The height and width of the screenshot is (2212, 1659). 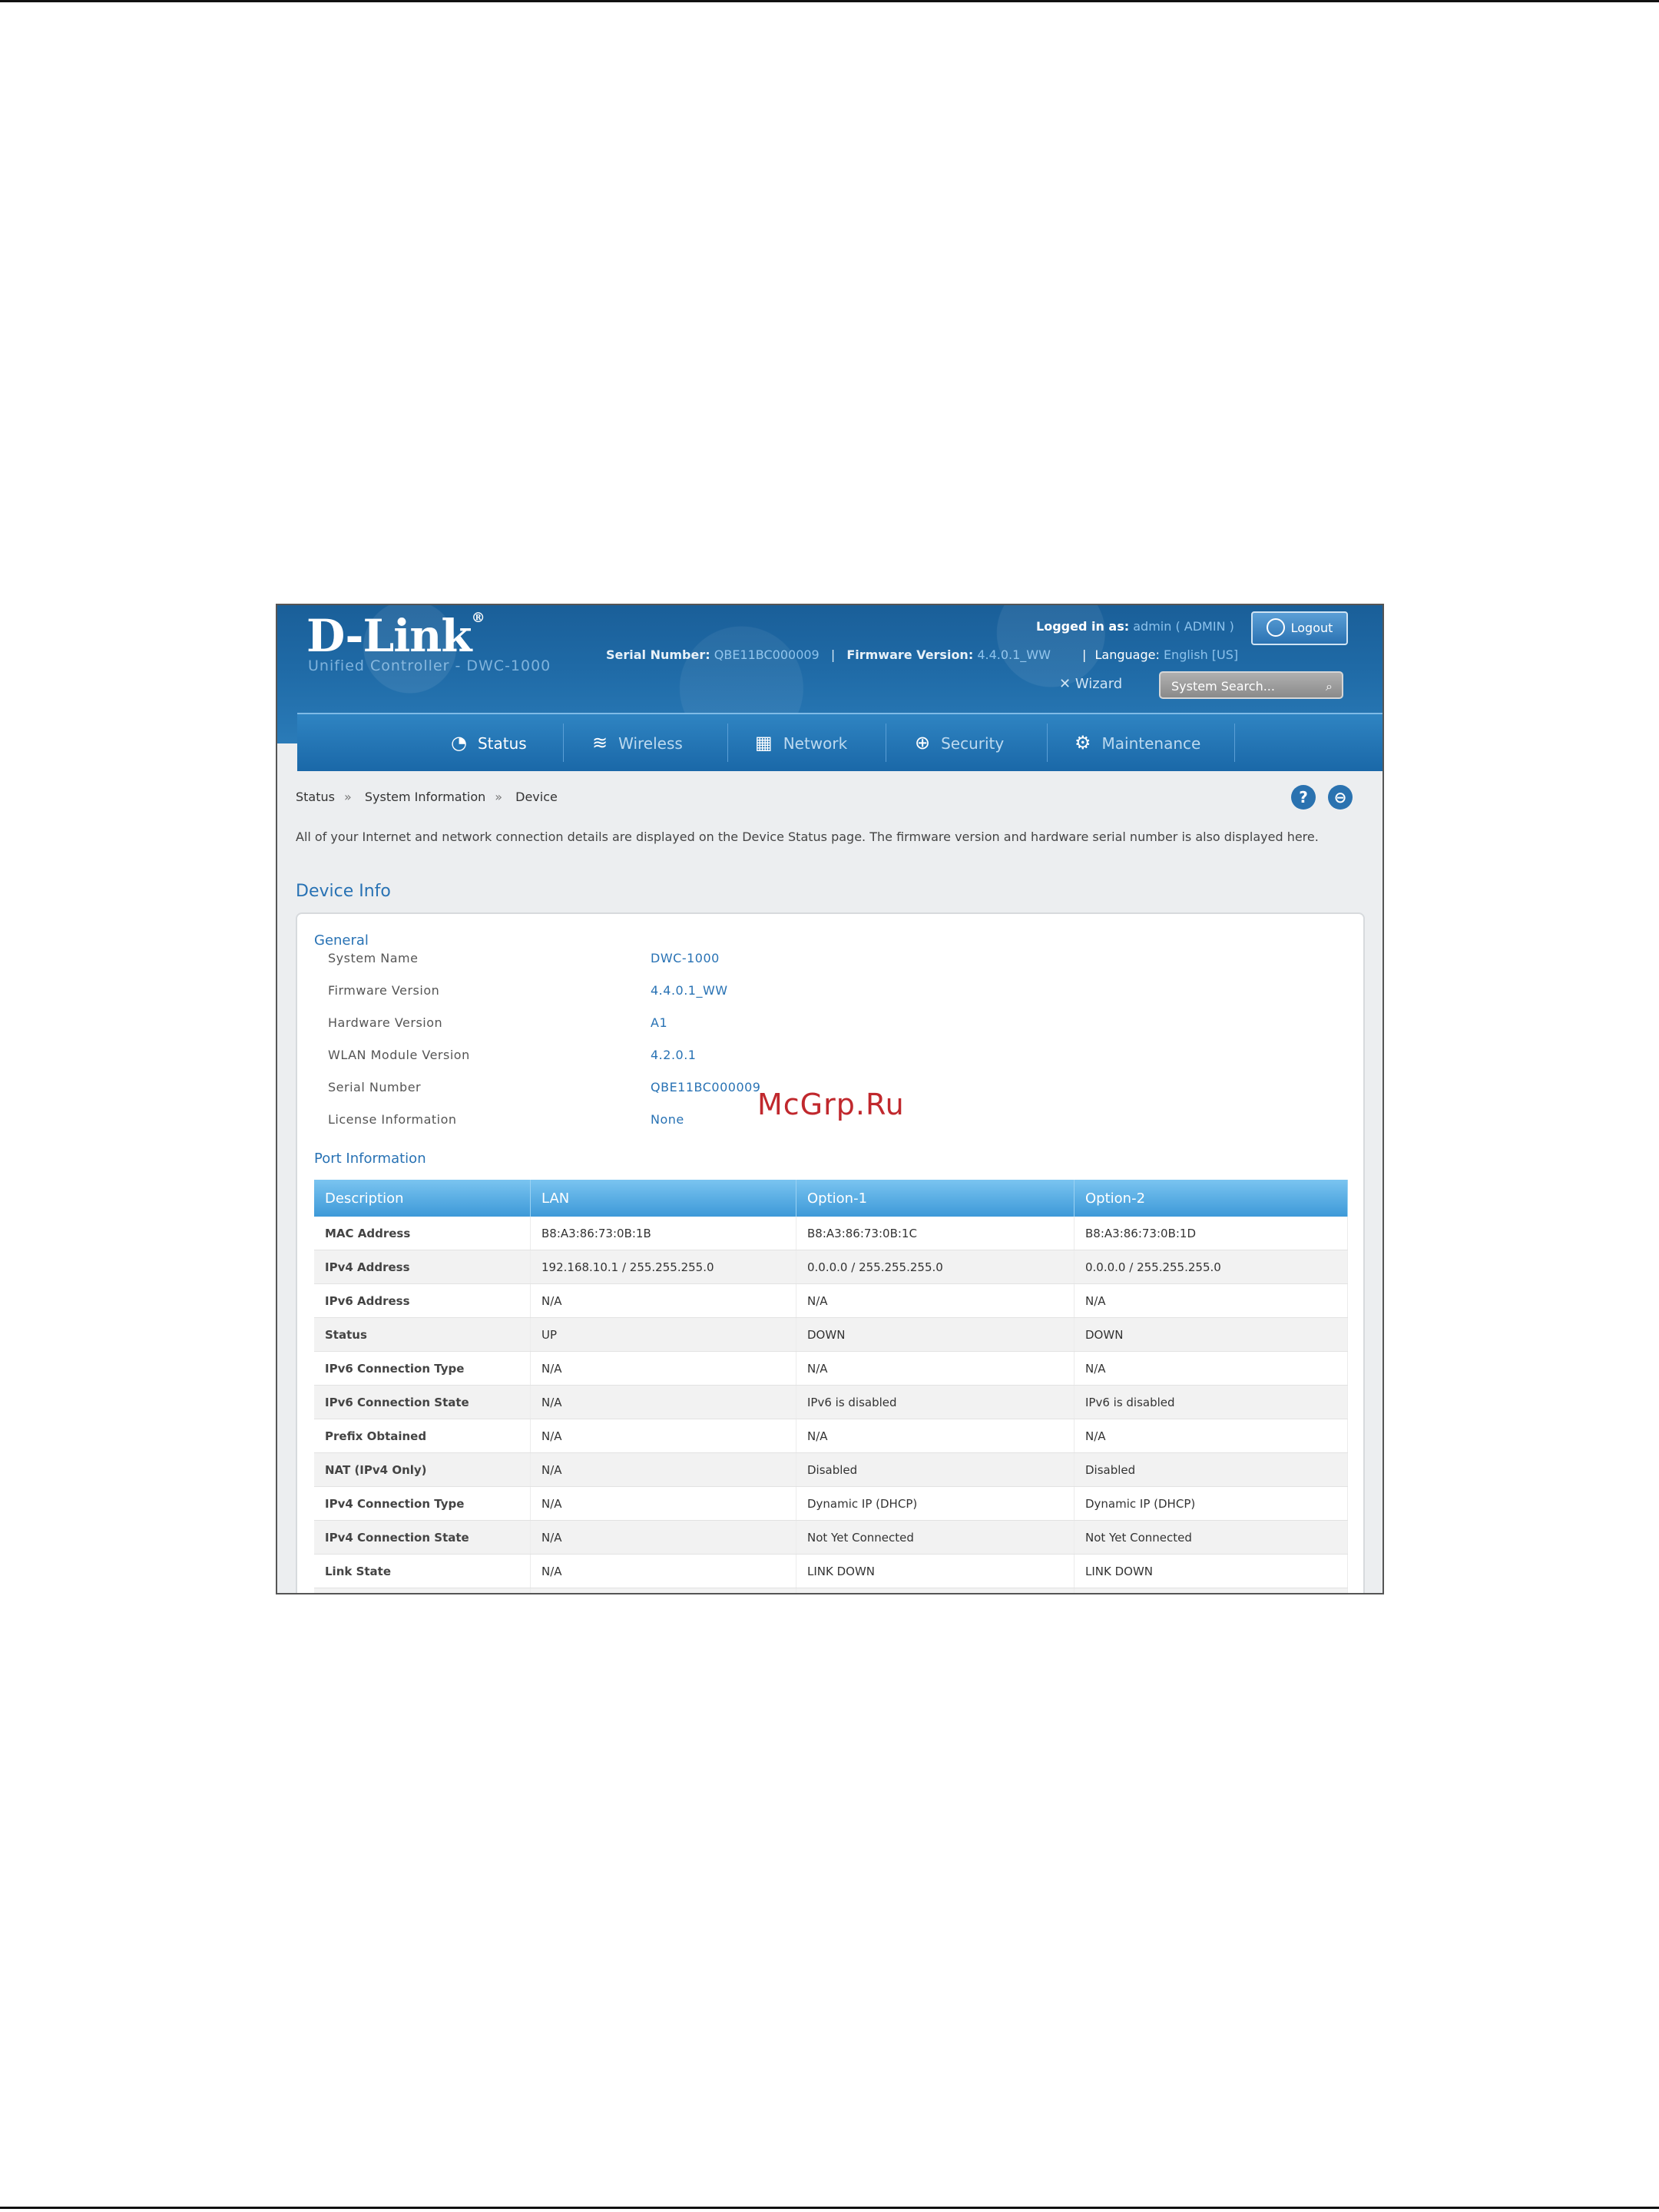 What do you see at coordinates (663, 1199) in the screenshot?
I see `column-header: LAN` at bounding box center [663, 1199].